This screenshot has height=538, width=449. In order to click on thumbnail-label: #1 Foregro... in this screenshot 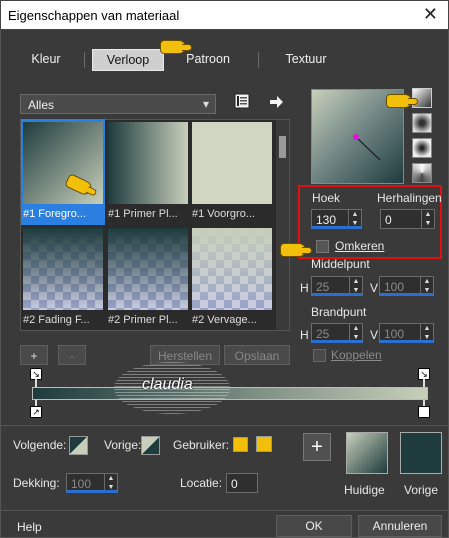, I will do `click(54, 214)`.